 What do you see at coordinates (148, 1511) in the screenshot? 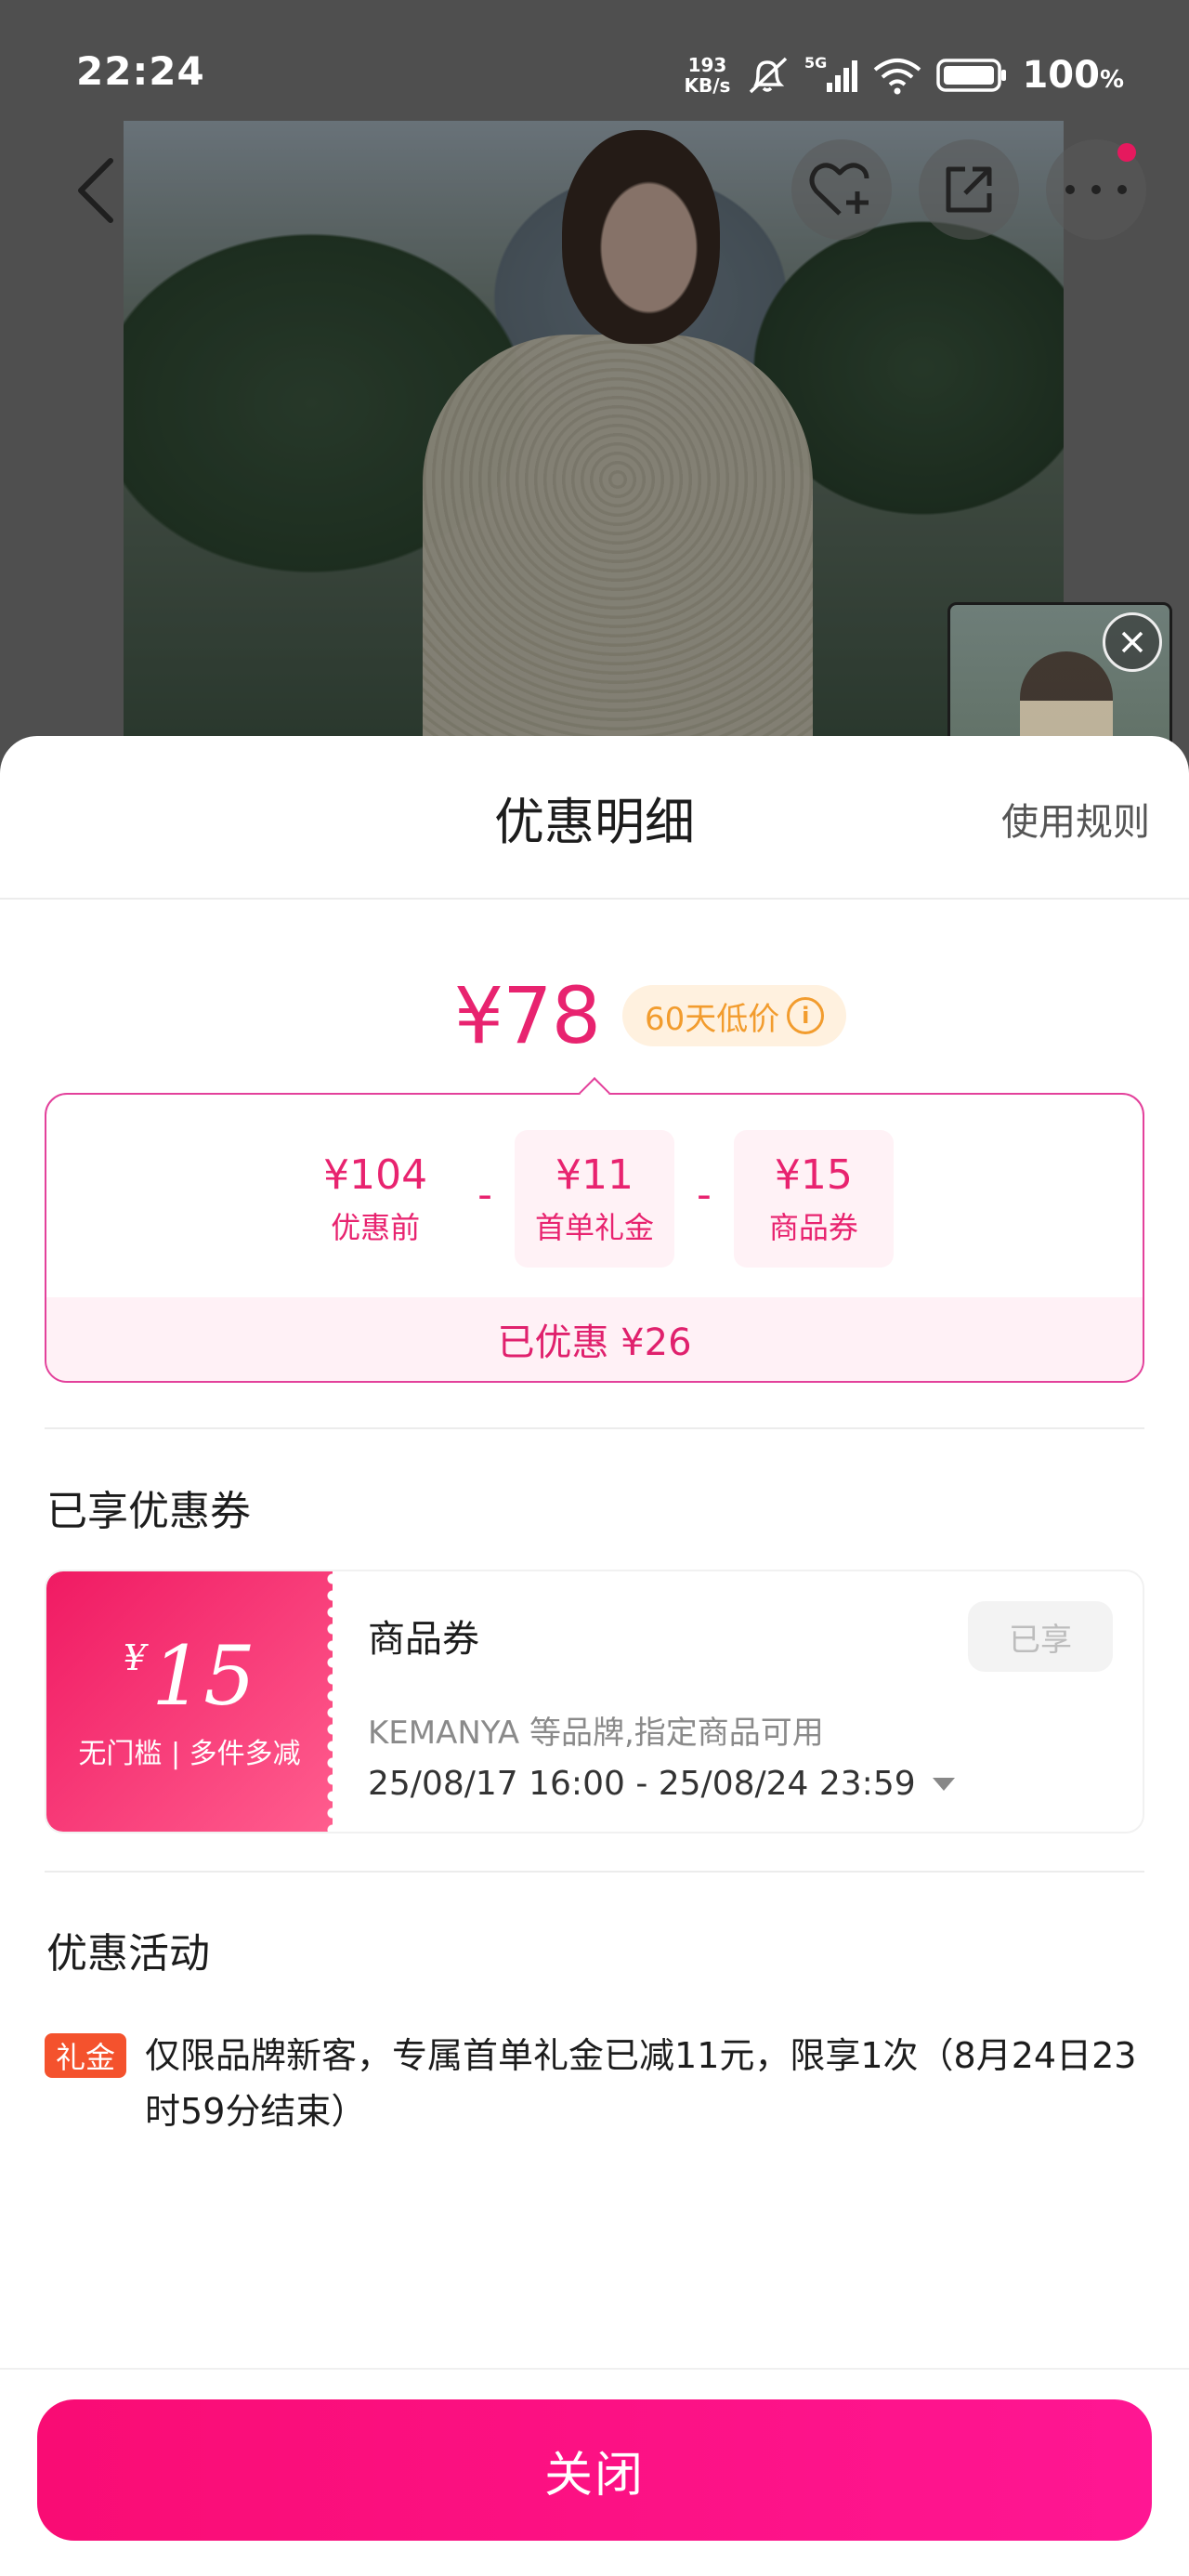
I see `coupons-section-title: 已享优惠券` at bounding box center [148, 1511].